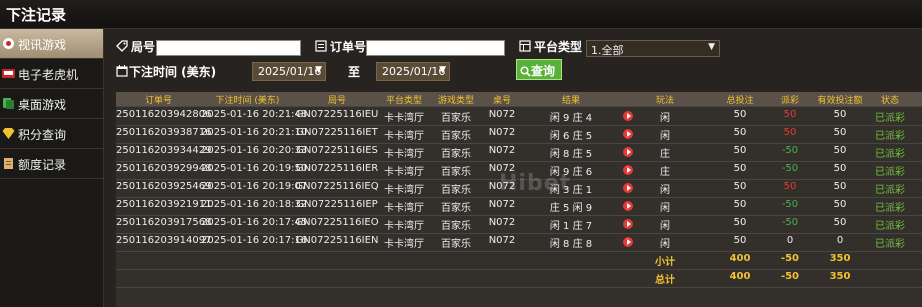 This screenshot has height=307, width=922. What do you see at coordinates (228, 48) in the screenshot?
I see `round-input` at bounding box center [228, 48].